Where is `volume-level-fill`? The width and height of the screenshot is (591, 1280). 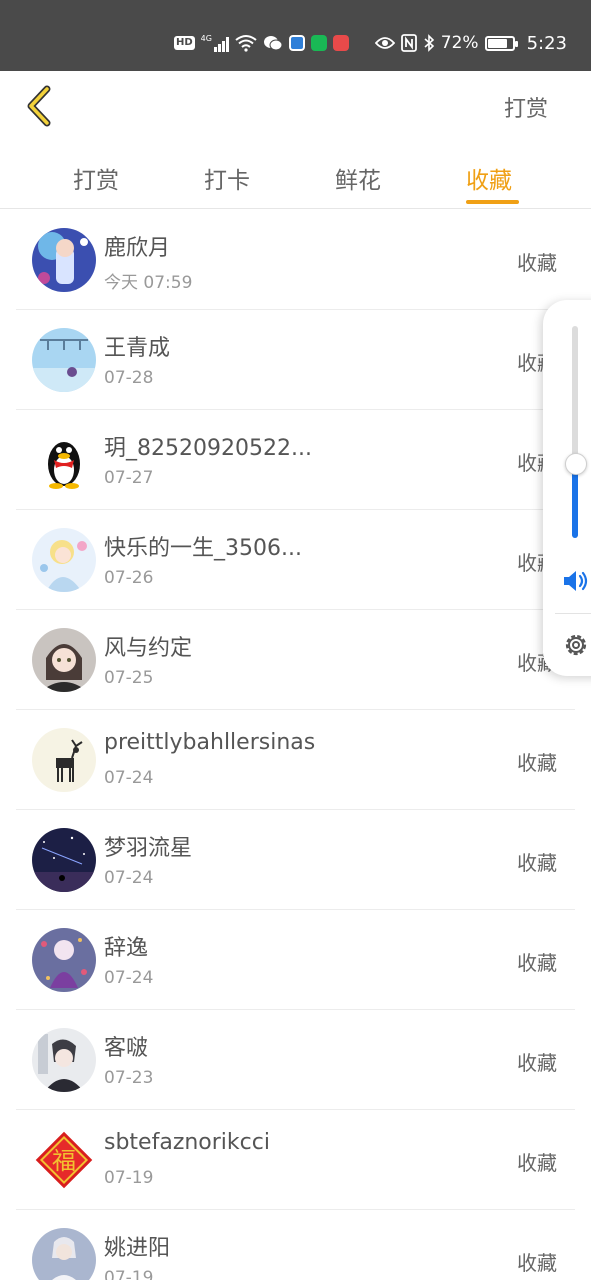
volume-level-fill is located at coordinates (575, 501).